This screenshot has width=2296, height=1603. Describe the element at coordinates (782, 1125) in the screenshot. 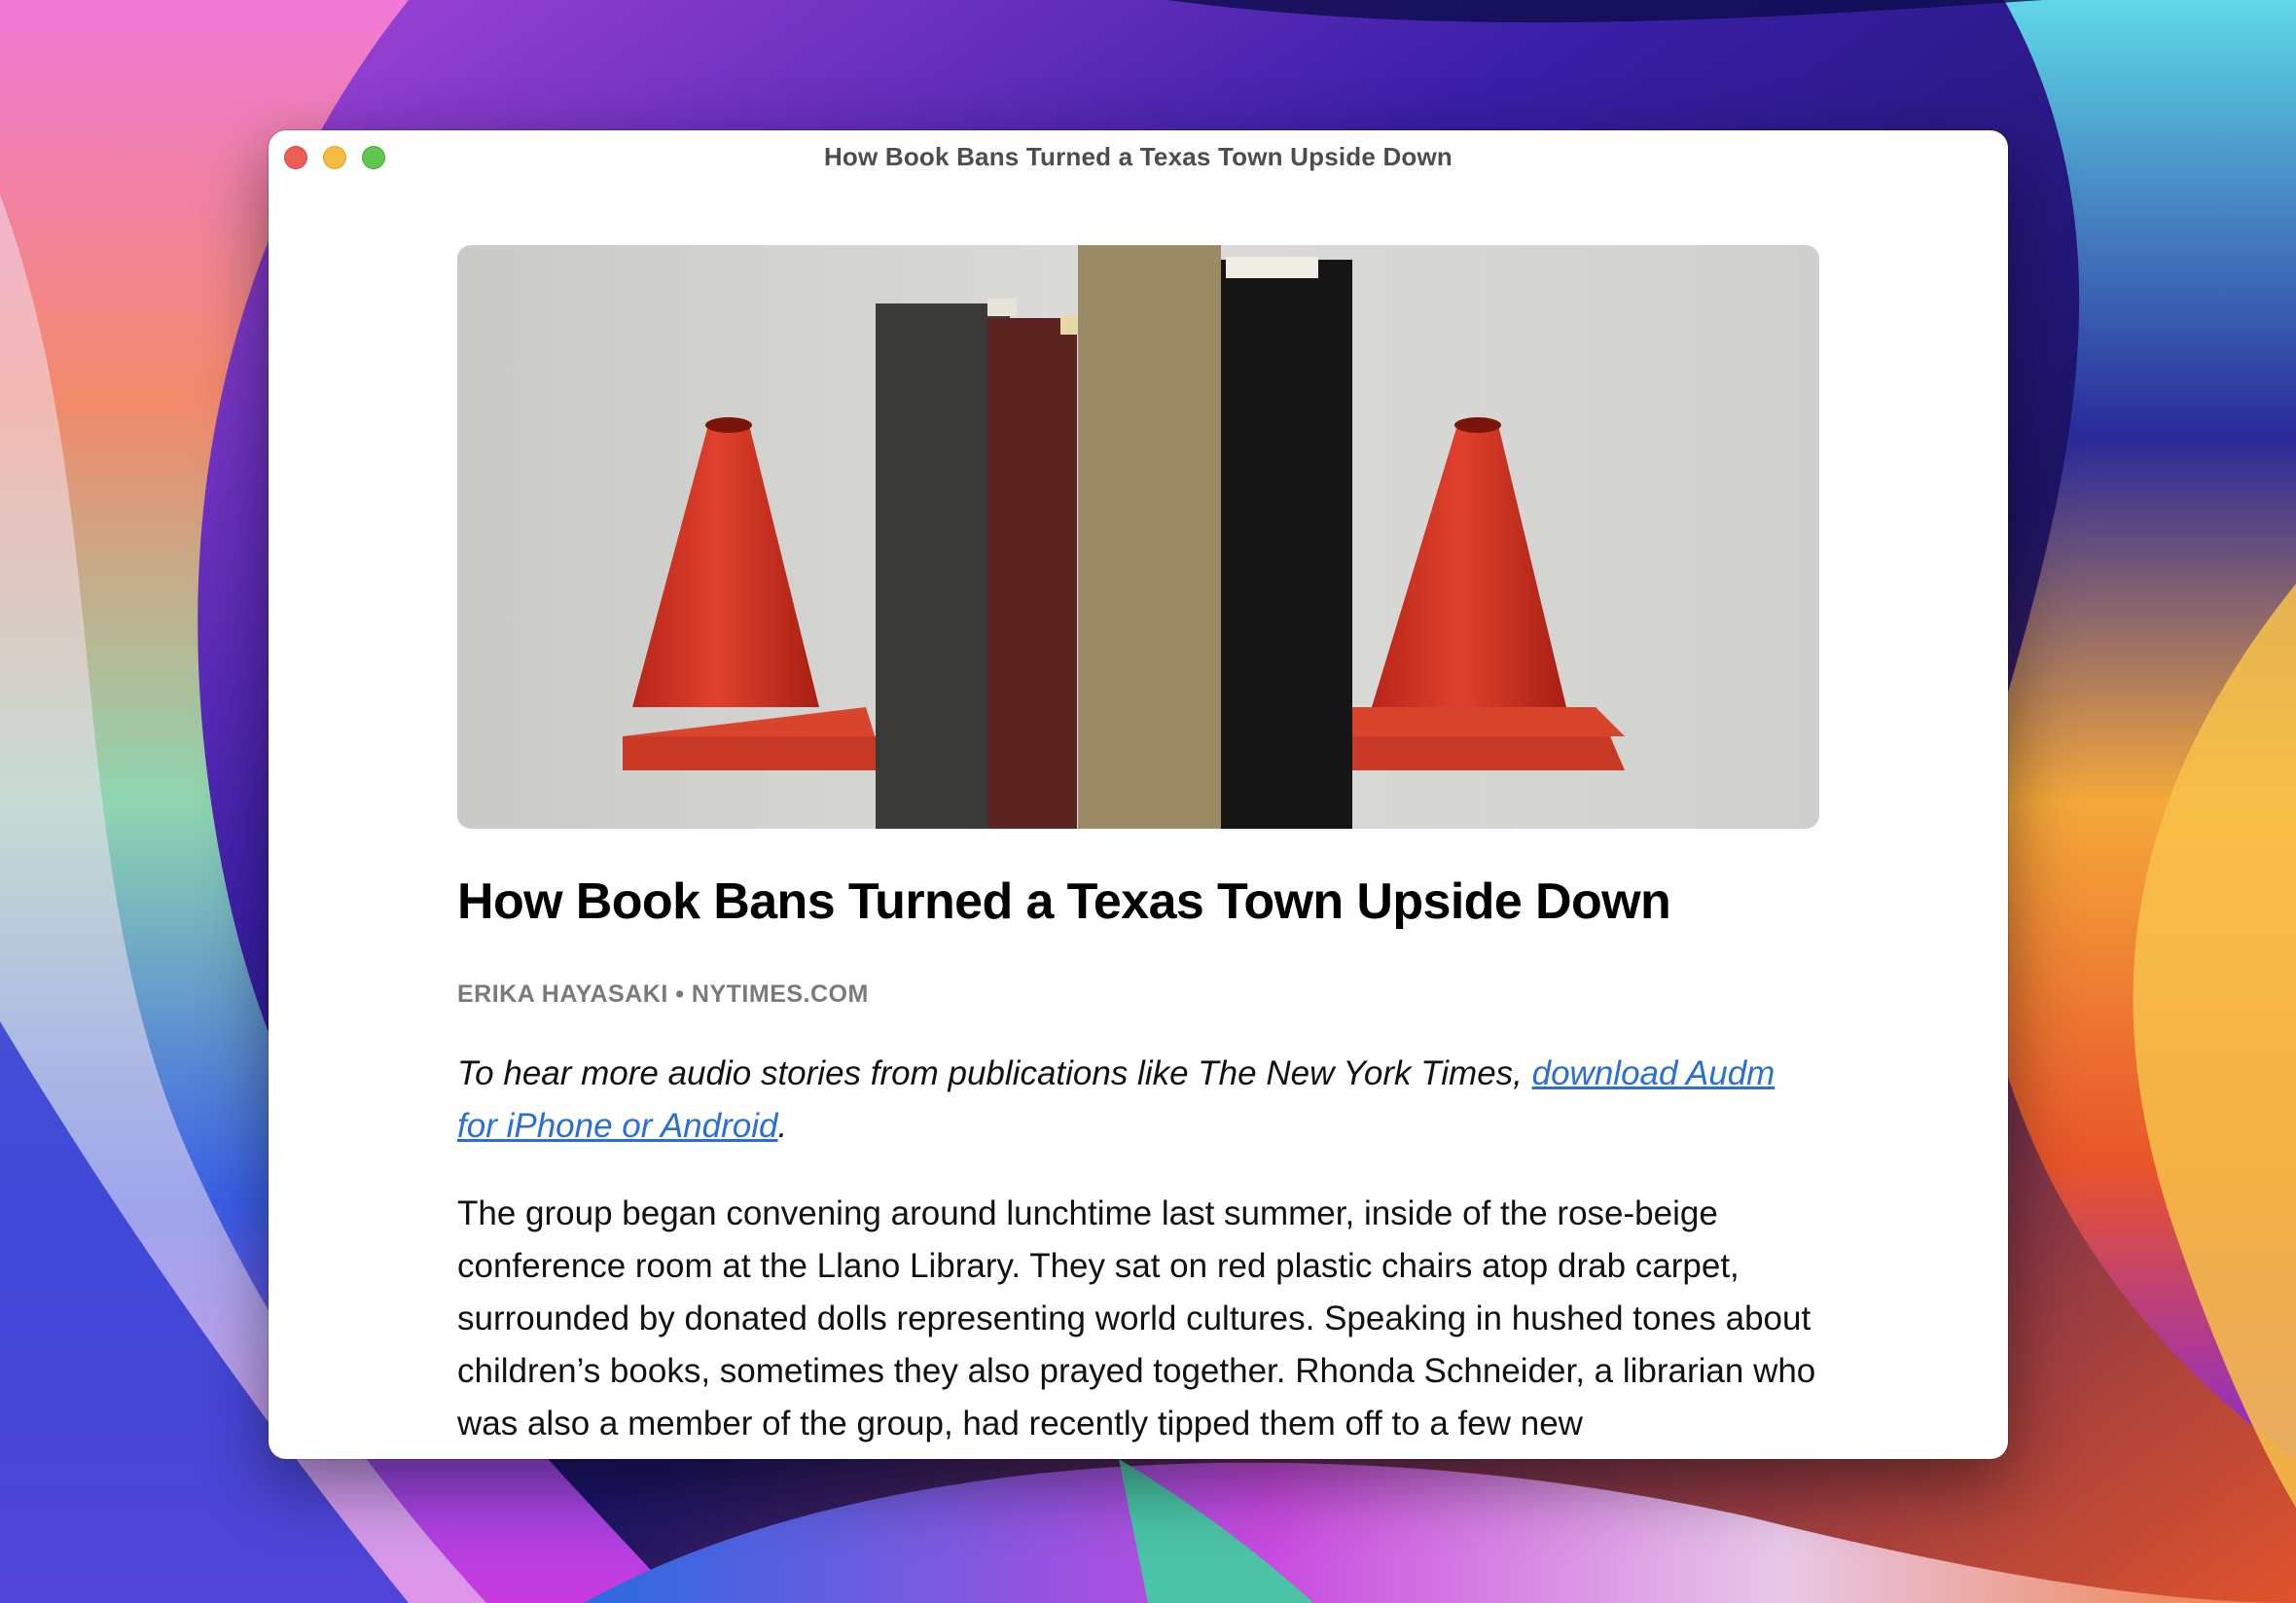

I see `intro-period: .` at that location.